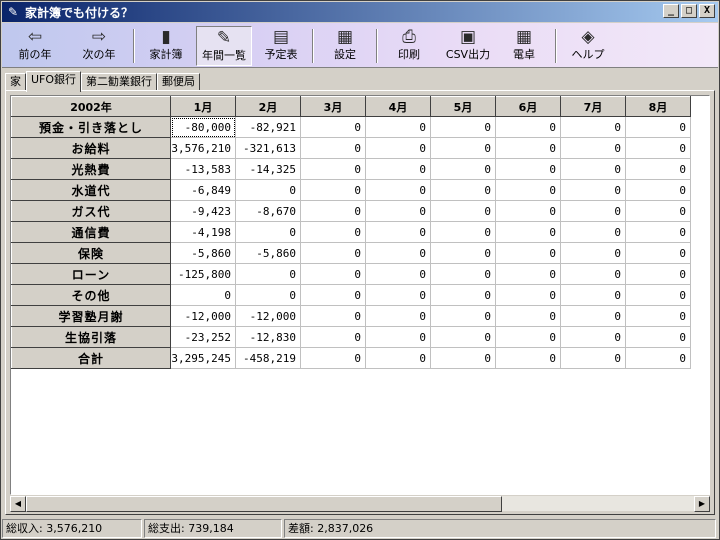 The width and height of the screenshot is (720, 540). What do you see at coordinates (91, 190) in the screenshot?
I see `row-header: 水道代` at bounding box center [91, 190].